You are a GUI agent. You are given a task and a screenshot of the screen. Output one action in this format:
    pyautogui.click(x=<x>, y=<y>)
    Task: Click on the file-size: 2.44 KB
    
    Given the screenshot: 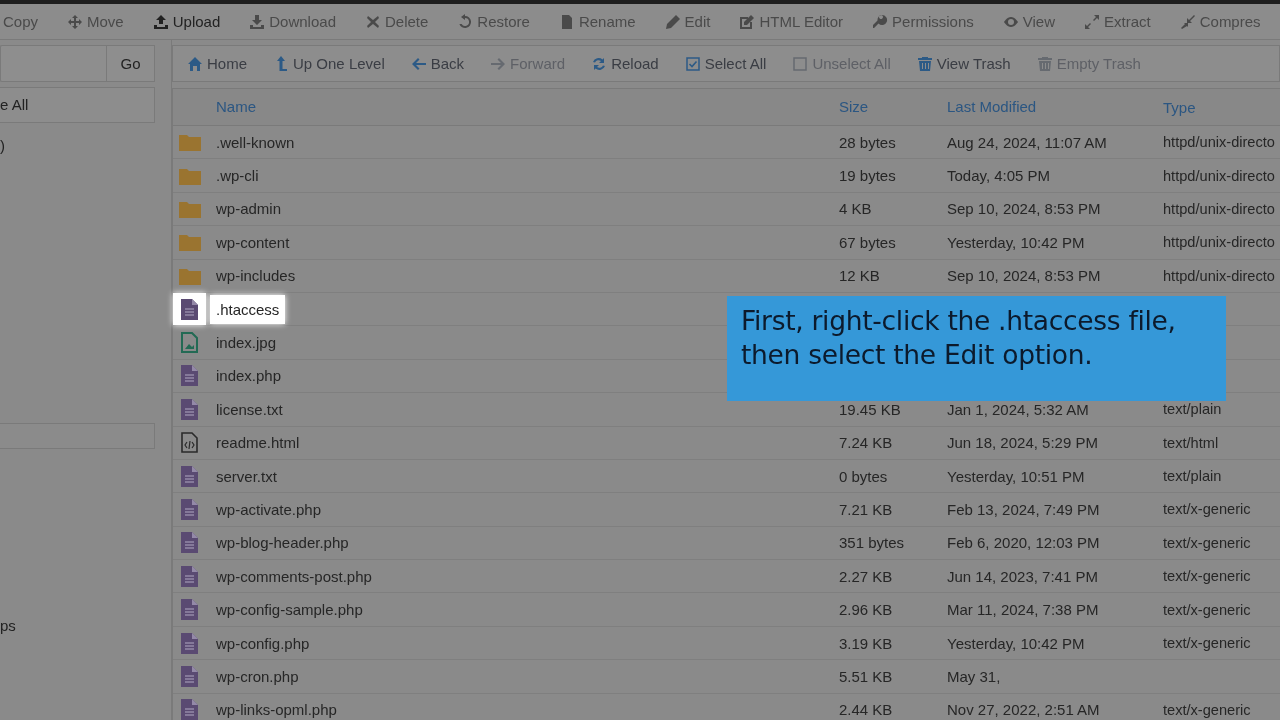 What is the action you would take?
    pyautogui.click(x=866, y=710)
    